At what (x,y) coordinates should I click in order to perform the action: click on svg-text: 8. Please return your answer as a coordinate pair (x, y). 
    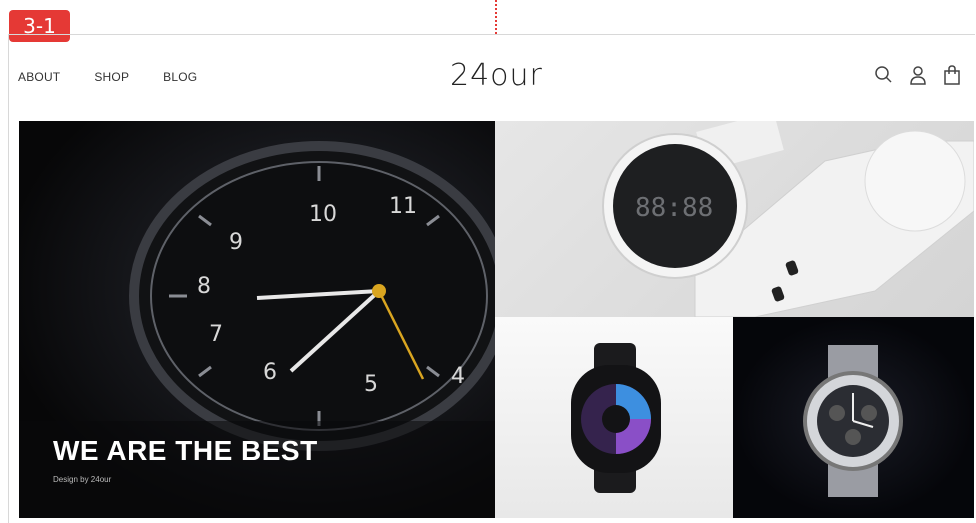
    Looking at the image, I should click on (204, 286).